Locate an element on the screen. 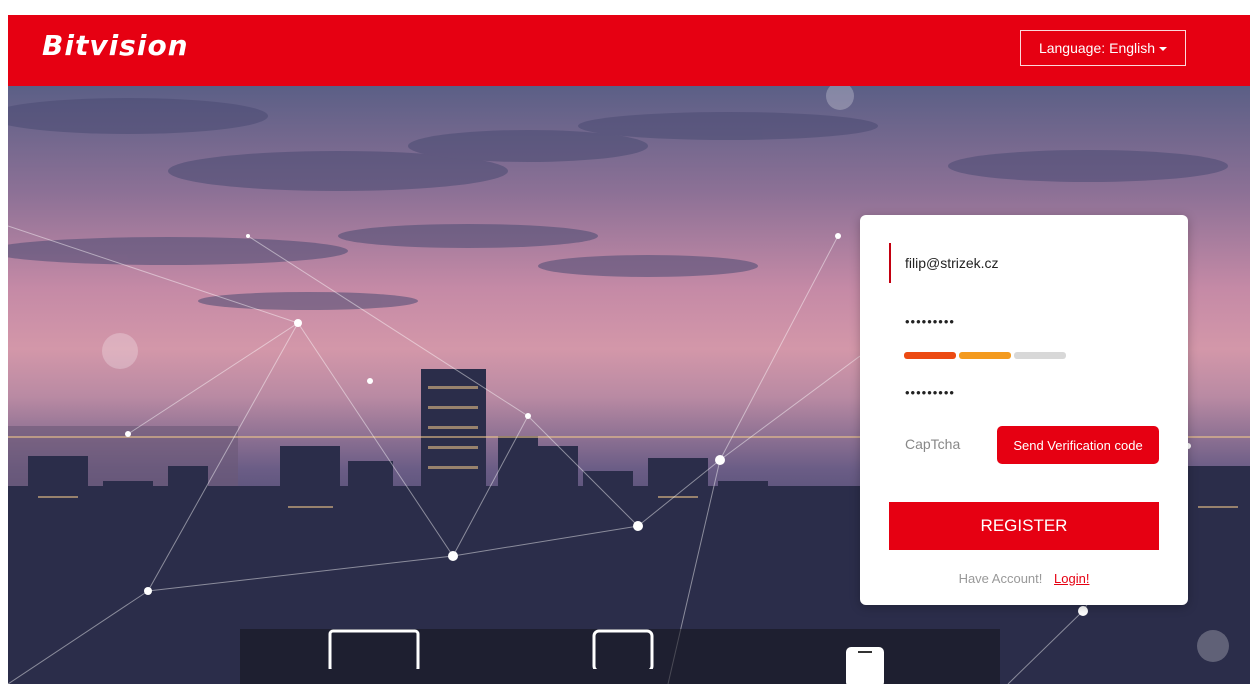 The width and height of the screenshot is (1250, 684). chevron-down-icon is located at coordinates (1163, 49).